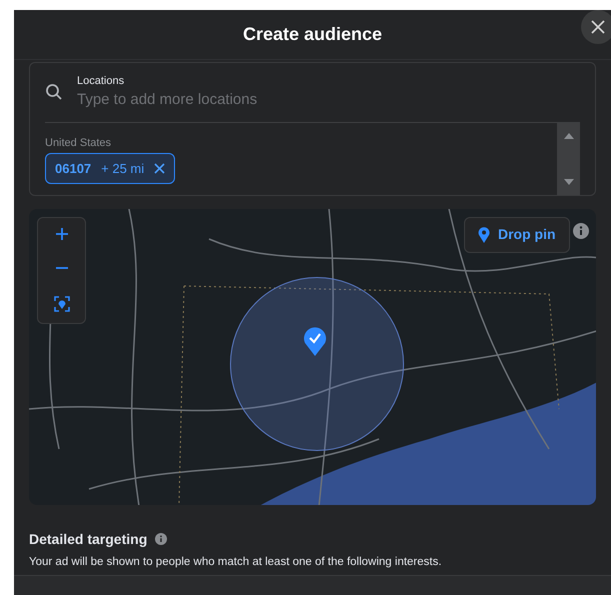 Image resolution: width=611 pixels, height=595 pixels. What do you see at coordinates (62, 304) in the screenshot?
I see `locate-icon` at bounding box center [62, 304].